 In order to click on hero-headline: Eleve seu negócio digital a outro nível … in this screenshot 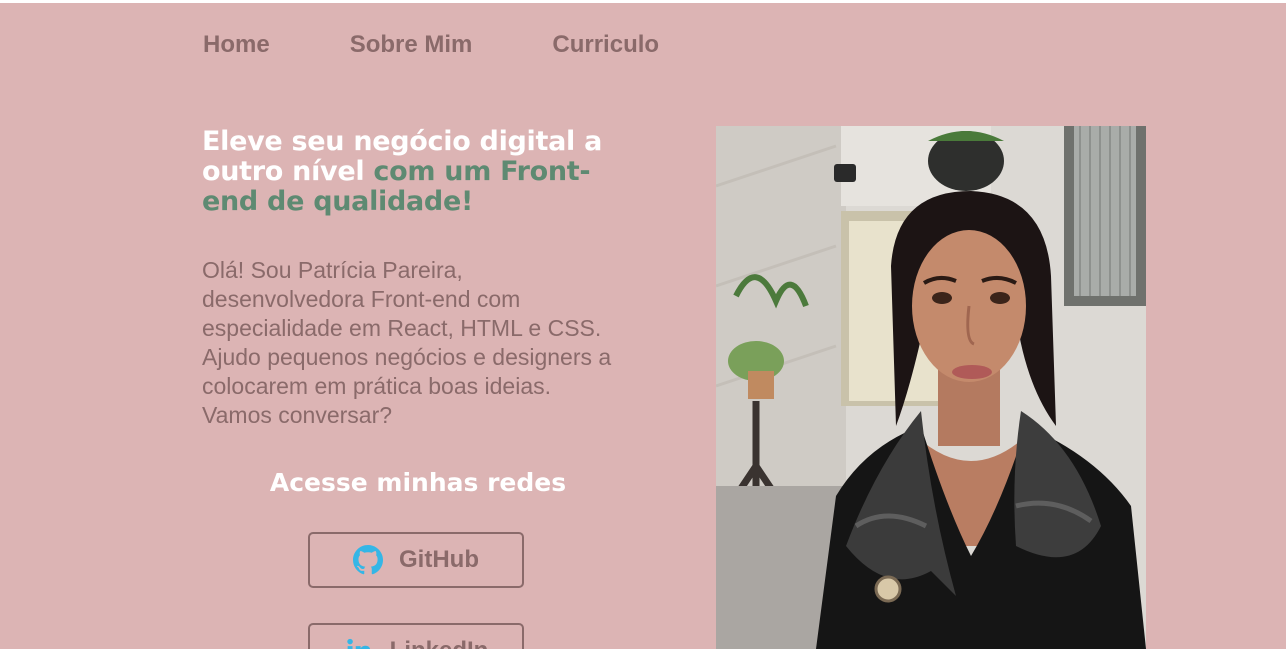, I will do `click(422, 172)`.